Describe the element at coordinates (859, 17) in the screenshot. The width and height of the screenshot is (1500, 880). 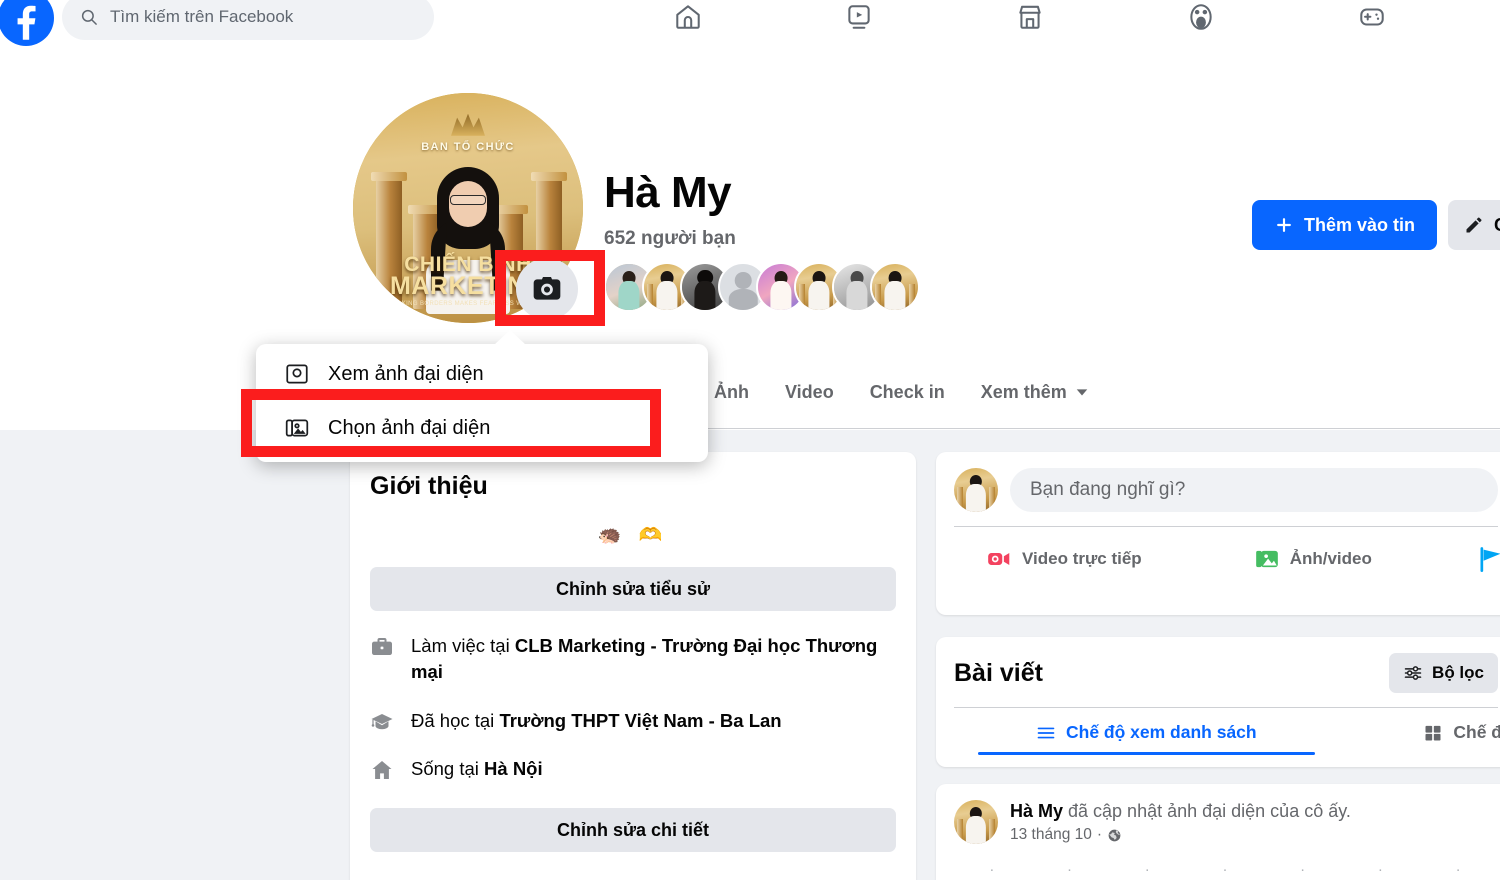
I see `video-icon` at that location.